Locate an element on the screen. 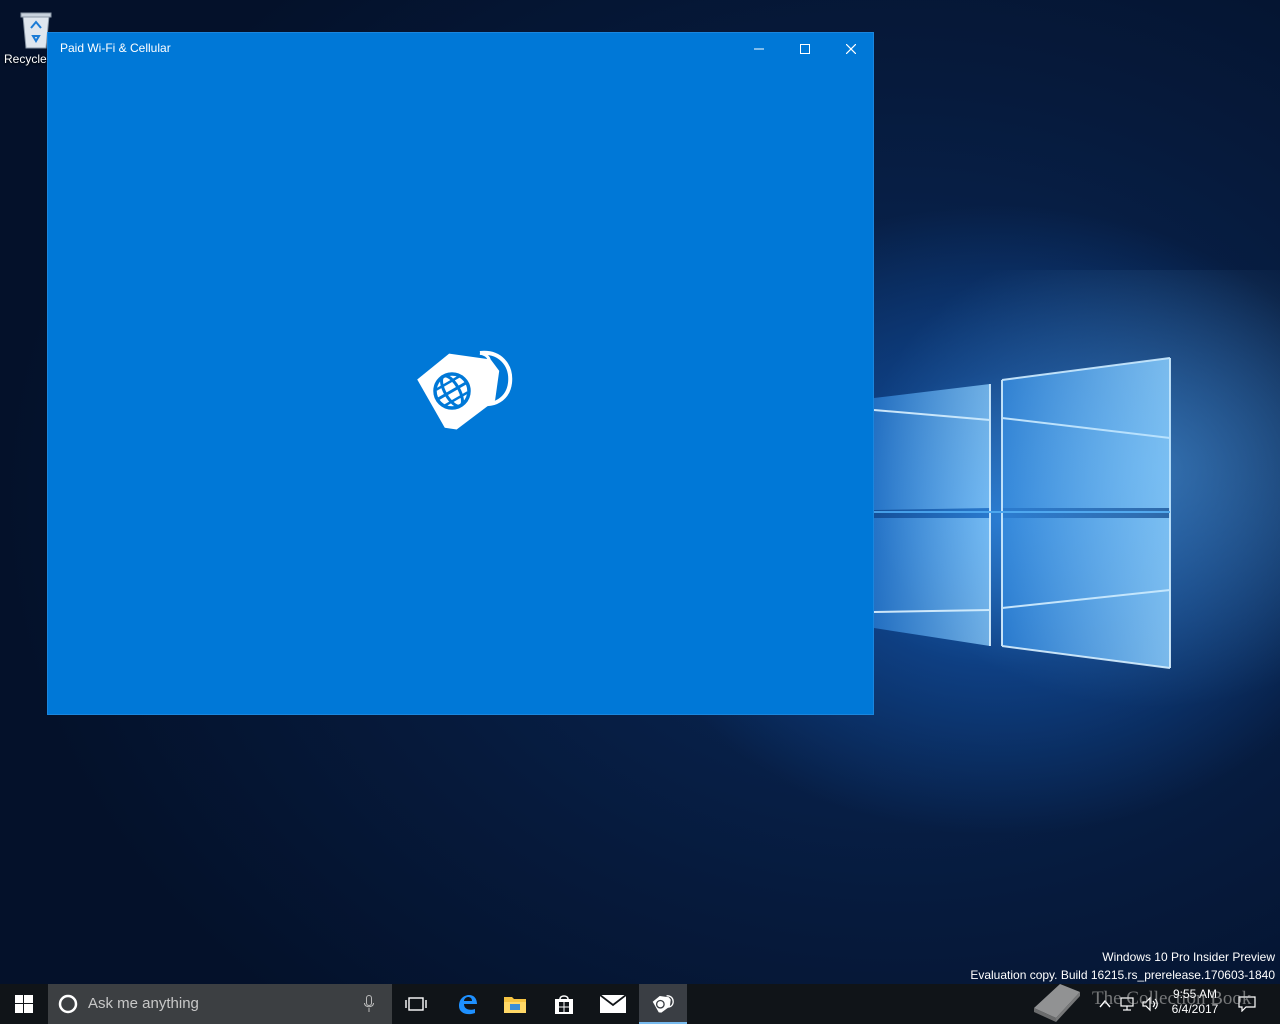 This screenshot has width=1280, height=1024. edge-icon is located at coordinates (468, 1005).